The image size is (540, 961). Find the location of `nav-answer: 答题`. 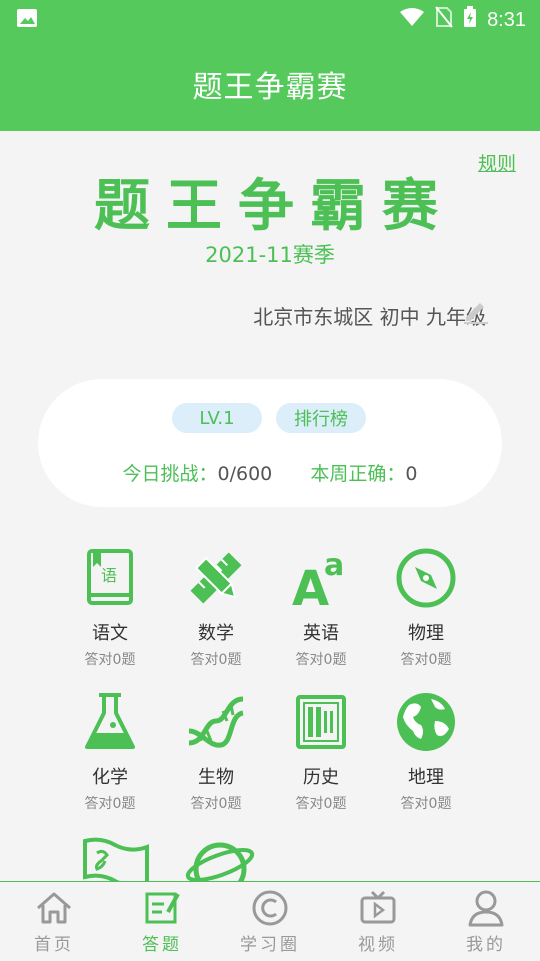

nav-answer: 答题 is located at coordinates (162, 921).